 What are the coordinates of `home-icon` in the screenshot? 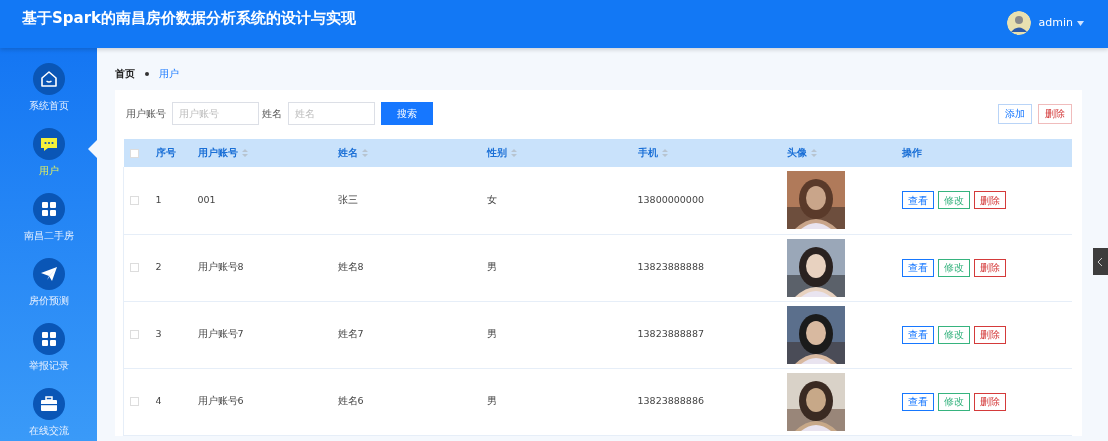 It's located at (48, 79).